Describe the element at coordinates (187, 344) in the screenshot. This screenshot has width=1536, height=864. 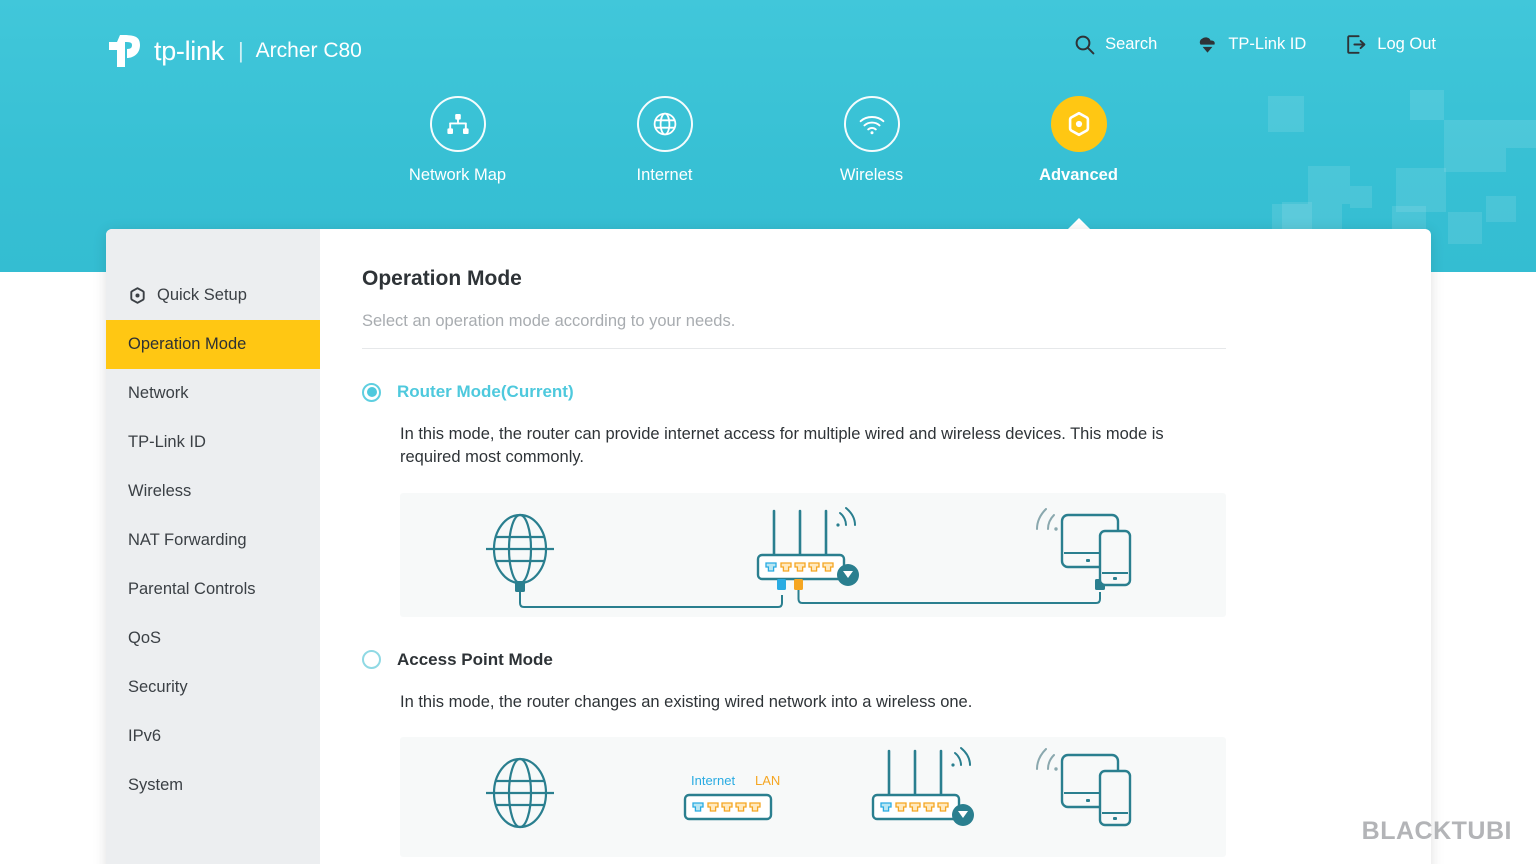
I see `sidebar-label-operation-mode: Operation Mode` at that location.